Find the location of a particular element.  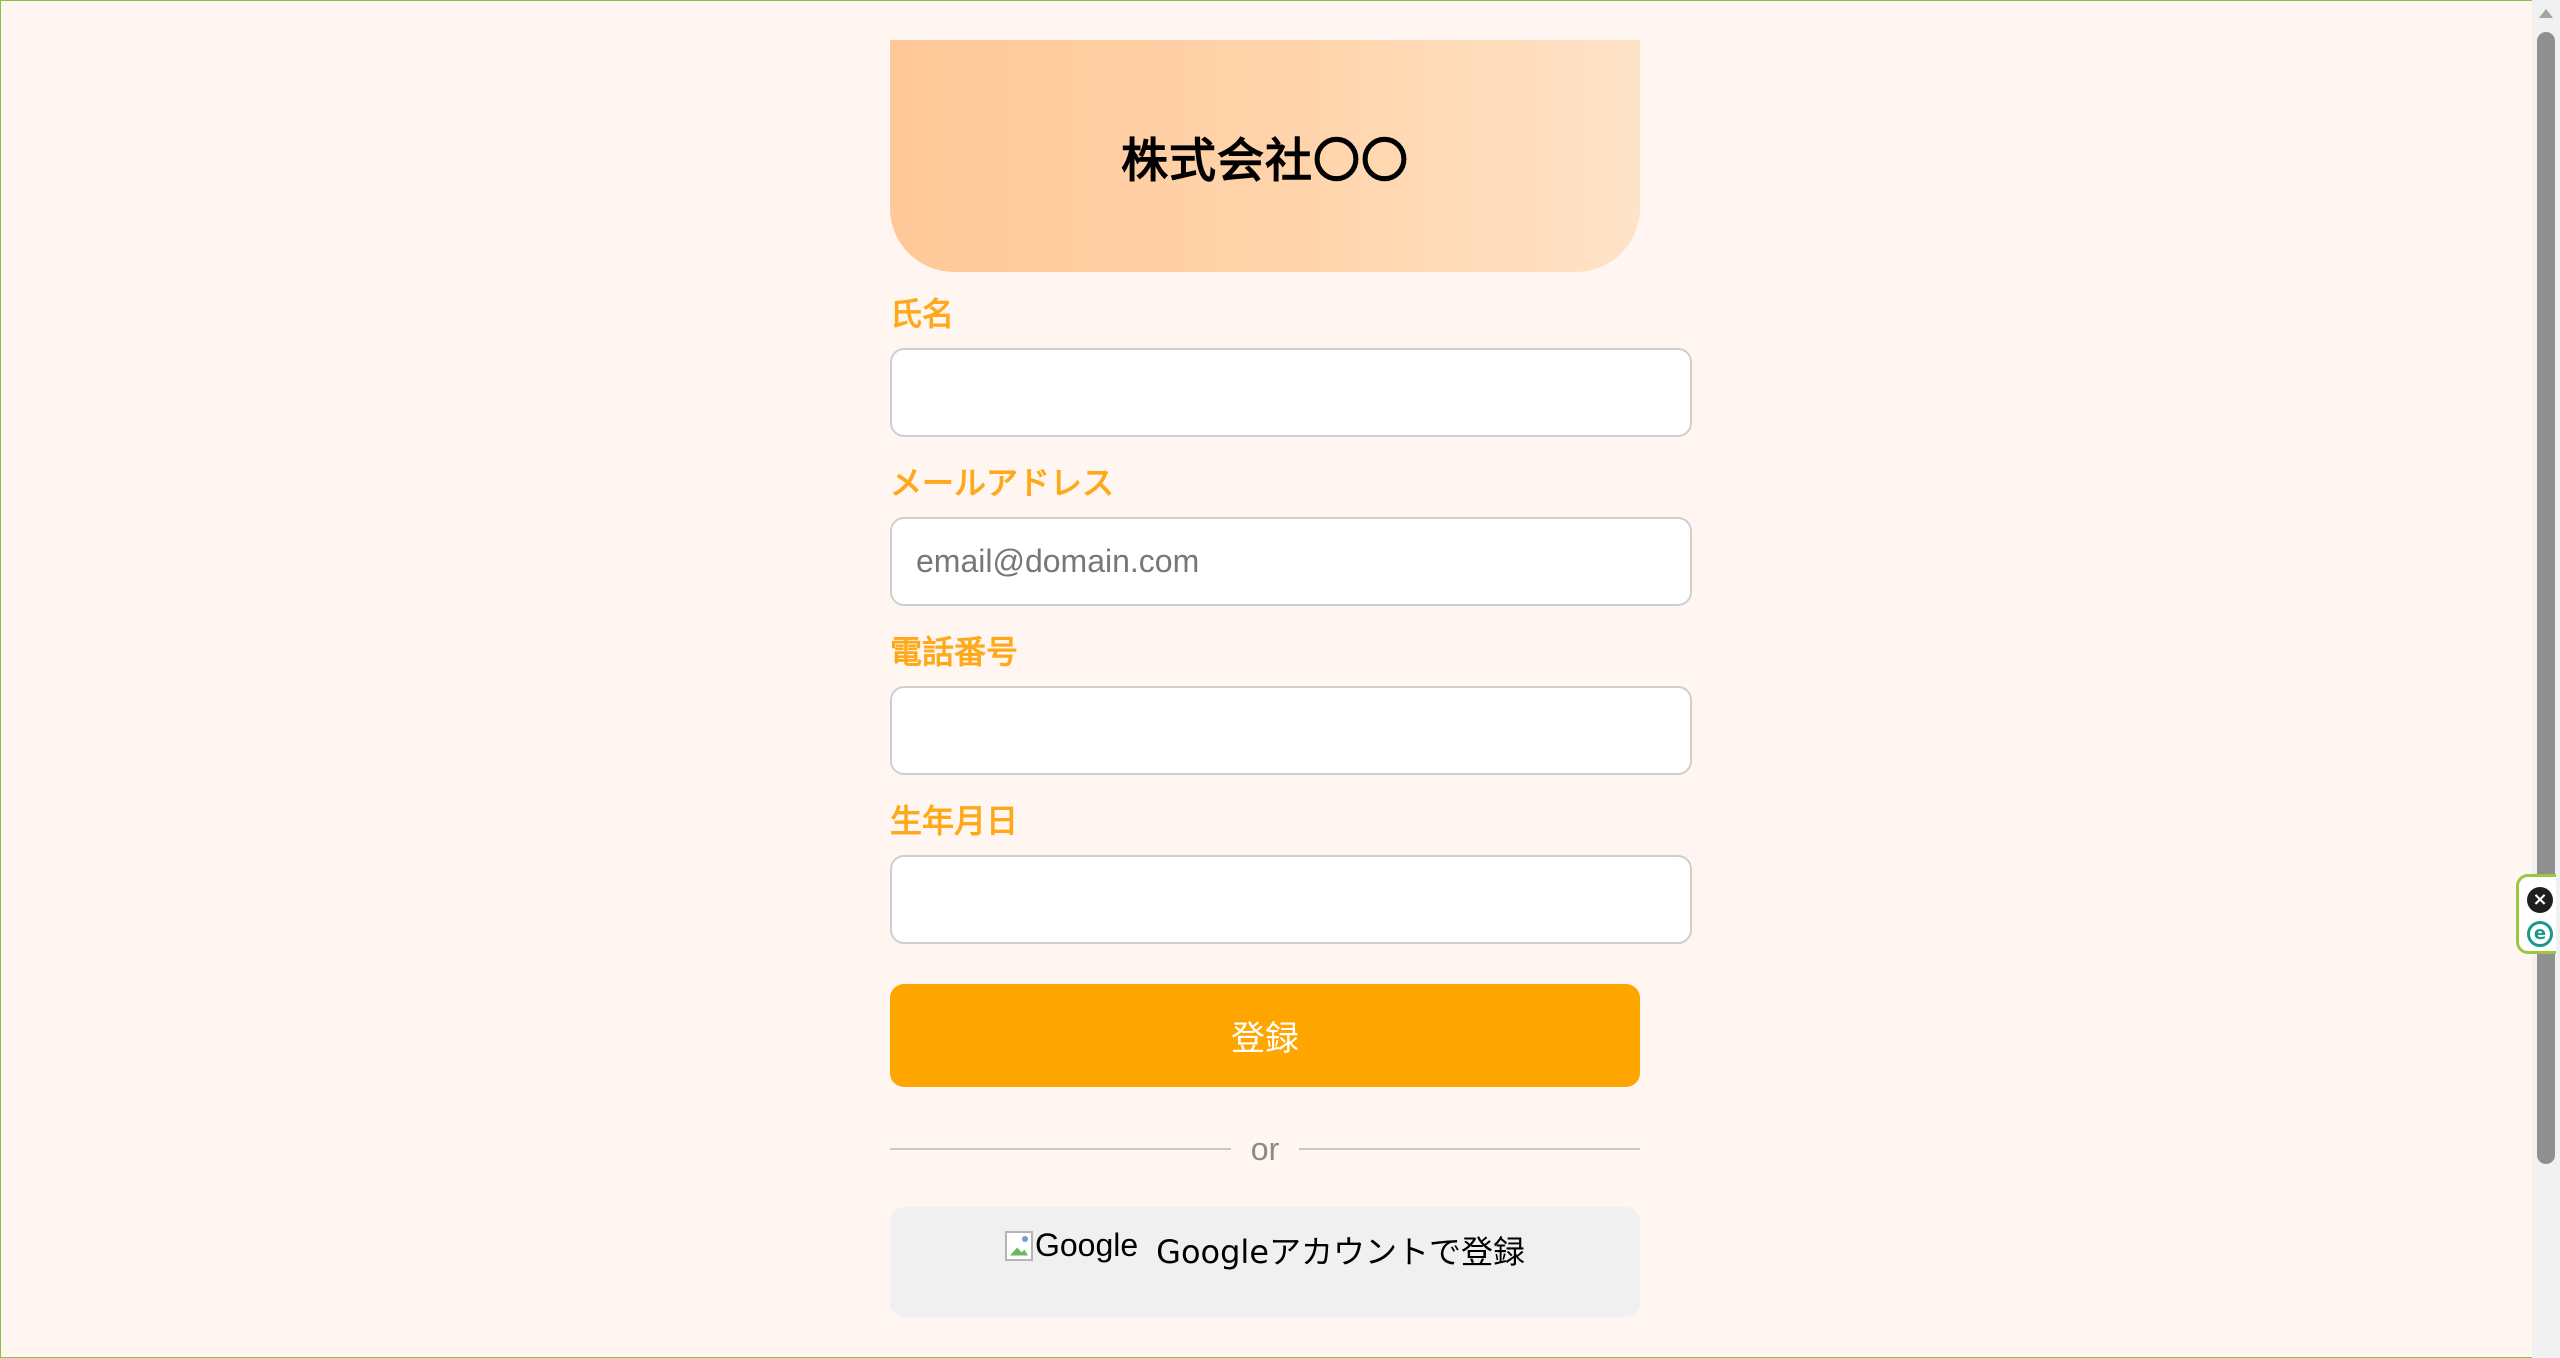

or-text: or is located at coordinates (1265, 1148).